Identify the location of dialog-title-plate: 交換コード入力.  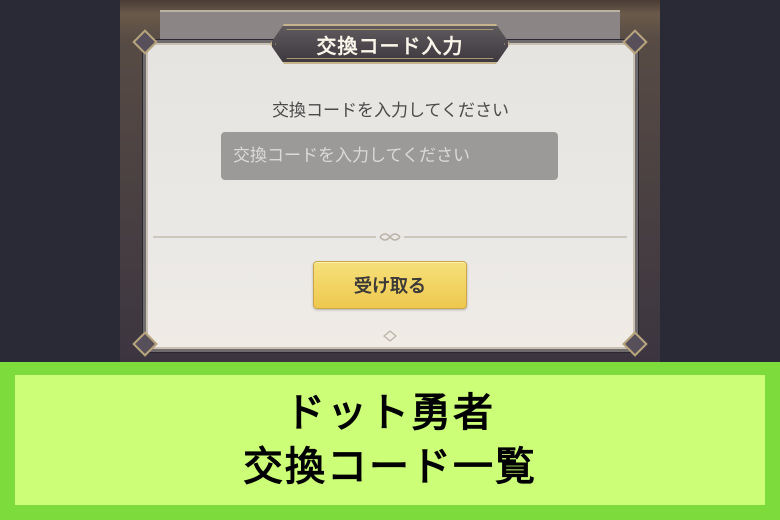
(390, 44).